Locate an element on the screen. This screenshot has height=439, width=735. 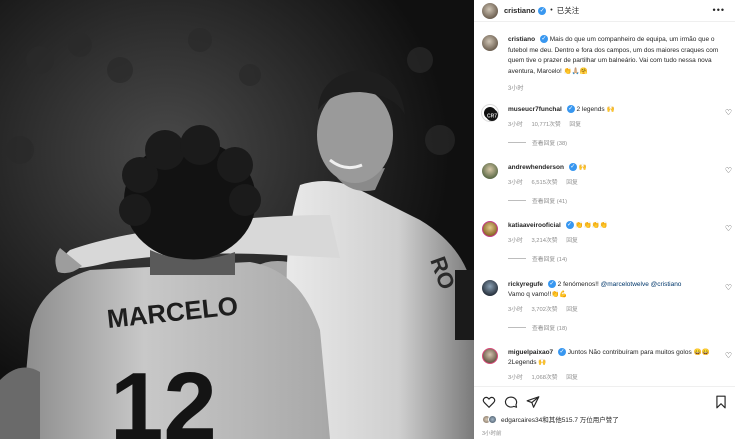
comment-like-count: 6,515次赞 is located at coordinates (544, 183).